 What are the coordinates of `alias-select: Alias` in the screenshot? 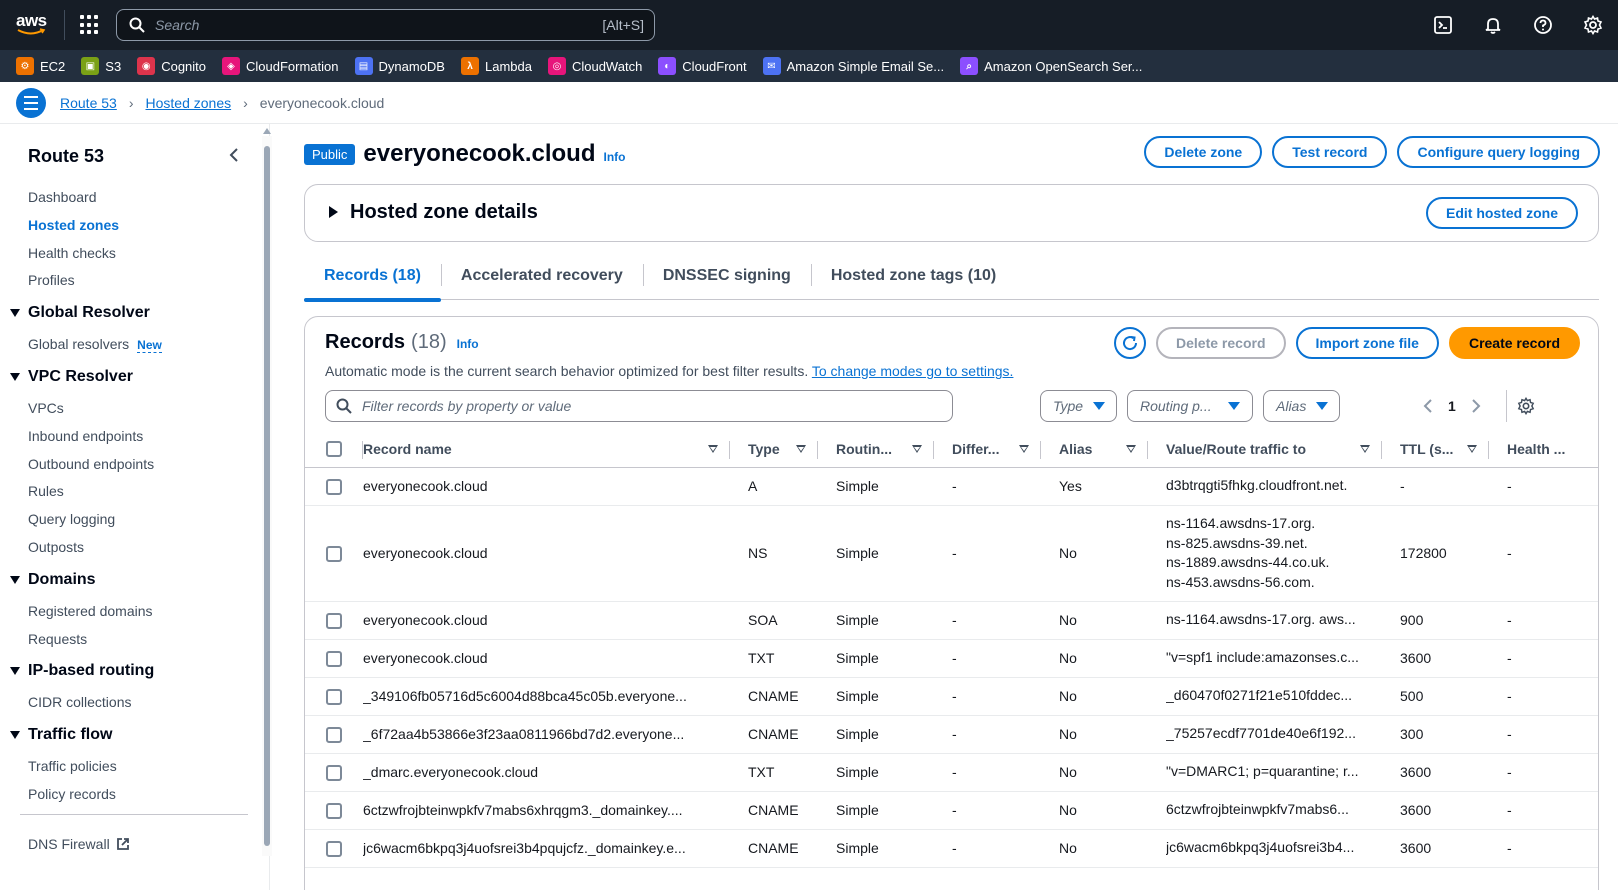 It's located at (1301, 406).